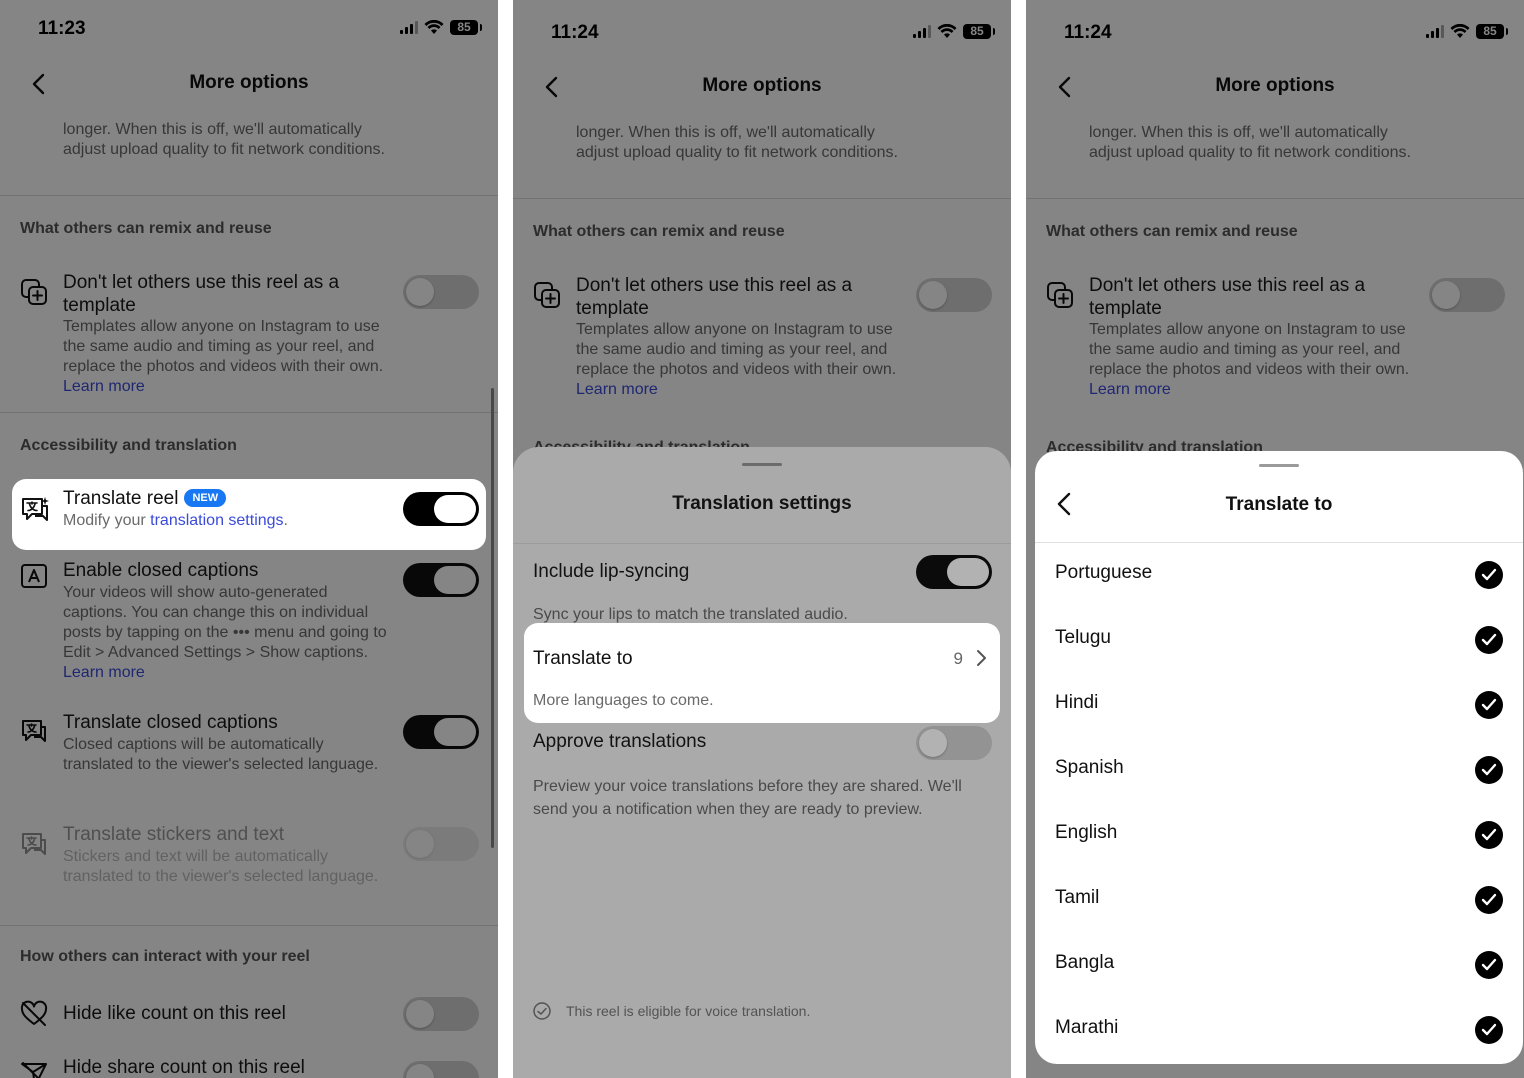 This screenshot has width=1524, height=1078. What do you see at coordinates (1279, 640) in the screenshot?
I see `language-row: Telugu` at bounding box center [1279, 640].